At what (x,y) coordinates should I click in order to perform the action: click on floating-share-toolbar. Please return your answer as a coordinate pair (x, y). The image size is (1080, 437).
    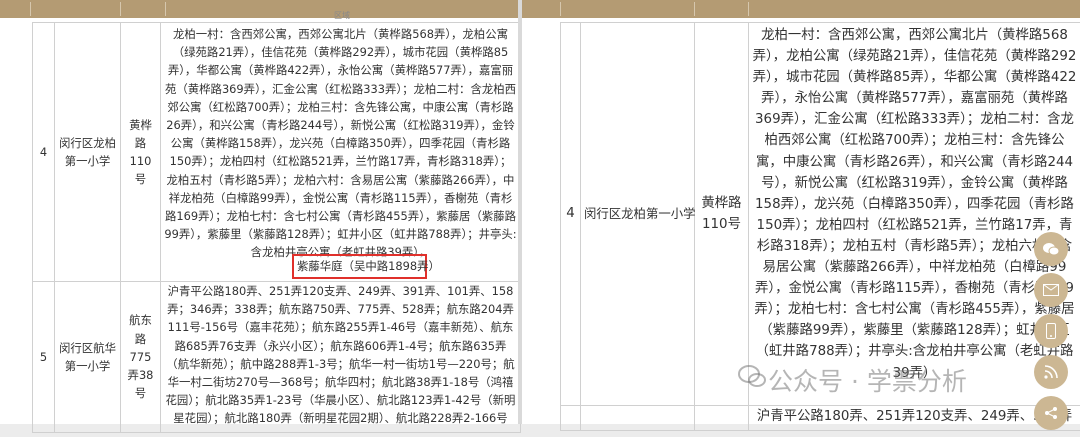
    Looking at the image, I should click on (1053, 334).